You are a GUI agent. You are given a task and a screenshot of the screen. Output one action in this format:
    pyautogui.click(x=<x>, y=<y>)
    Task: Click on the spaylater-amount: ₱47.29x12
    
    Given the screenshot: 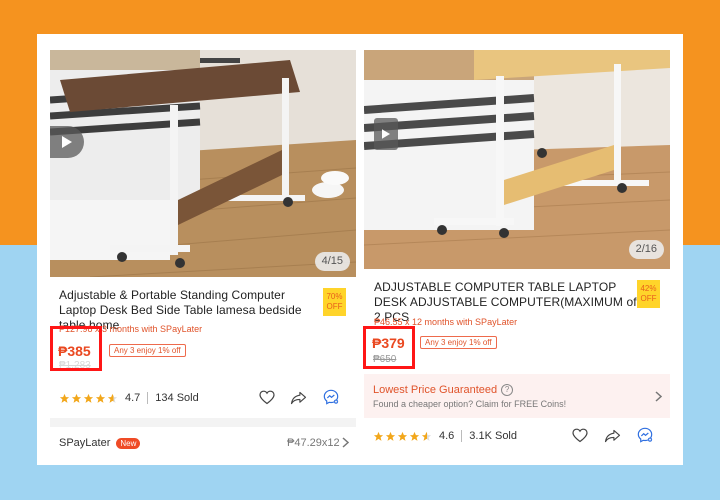 What is the action you would take?
    pyautogui.click(x=313, y=443)
    